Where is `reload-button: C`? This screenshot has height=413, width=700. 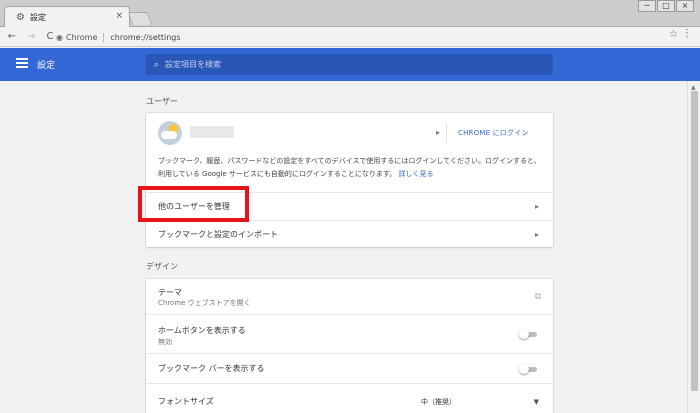 reload-button: C is located at coordinates (50, 37).